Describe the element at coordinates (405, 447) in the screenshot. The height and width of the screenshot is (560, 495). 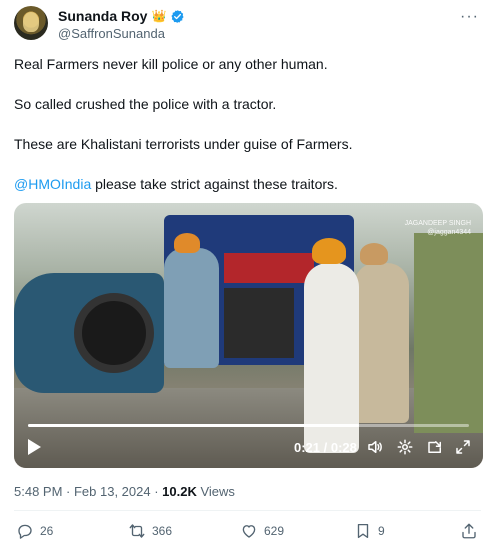
I see `settings-gear-icon` at that location.